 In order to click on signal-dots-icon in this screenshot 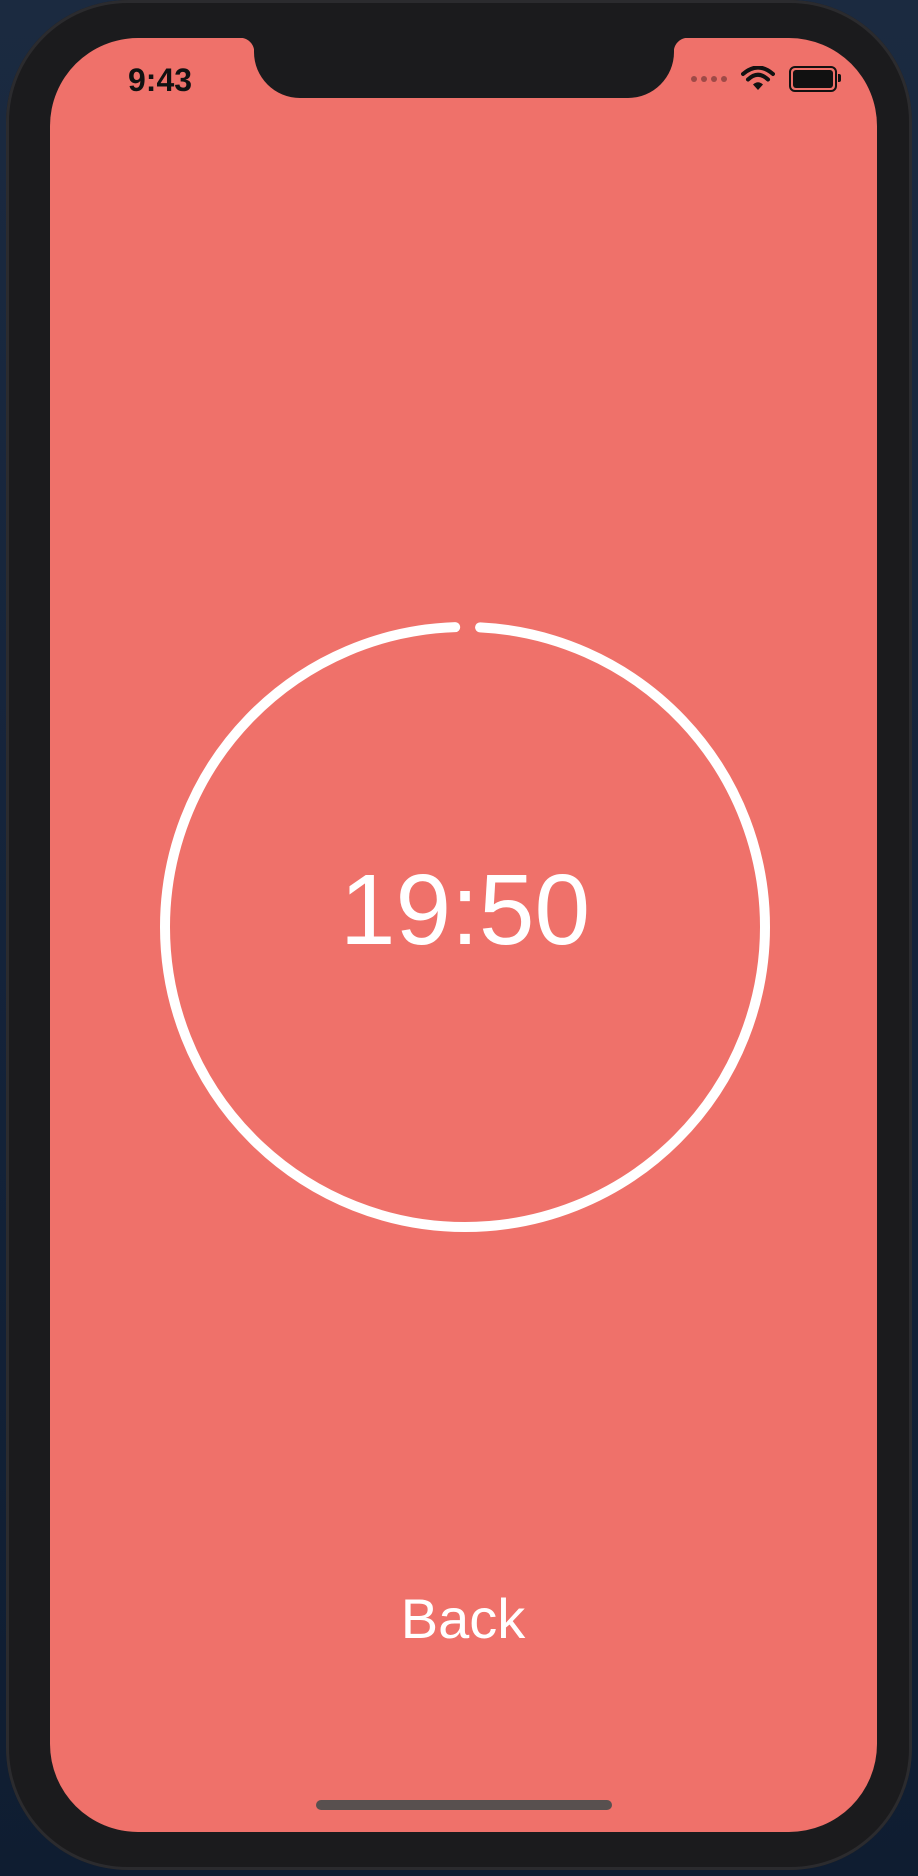, I will do `click(709, 79)`.